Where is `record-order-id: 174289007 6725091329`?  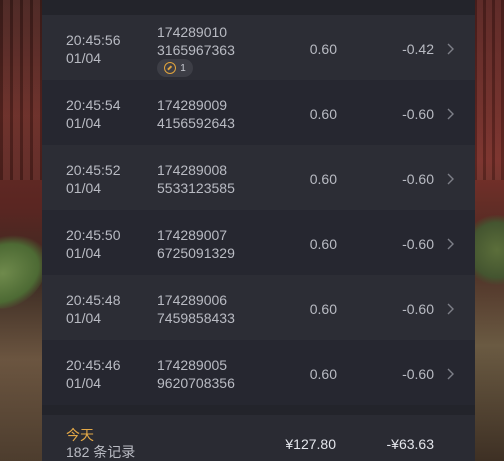 record-order-id: 174289007 6725091329 is located at coordinates (196, 244).